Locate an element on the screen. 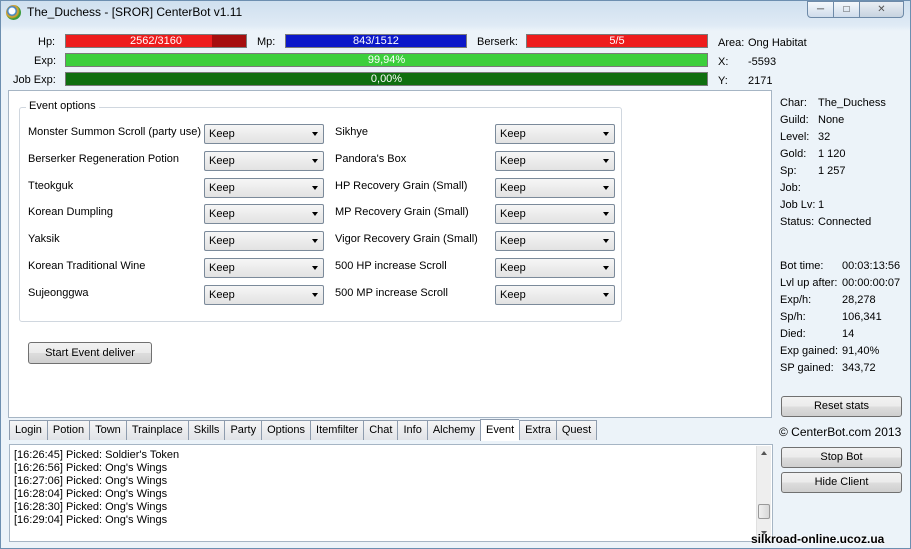 This screenshot has height=549, width=911. hp-bar: 2562/3160 is located at coordinates (156, 41).